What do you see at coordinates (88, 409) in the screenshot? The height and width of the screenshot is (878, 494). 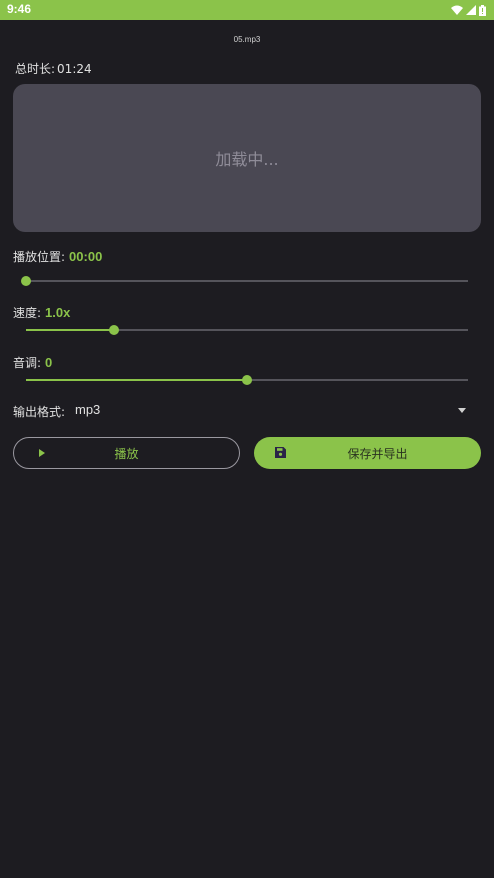 I see `output-format-value: mp3` at bounding box center [88, 409].